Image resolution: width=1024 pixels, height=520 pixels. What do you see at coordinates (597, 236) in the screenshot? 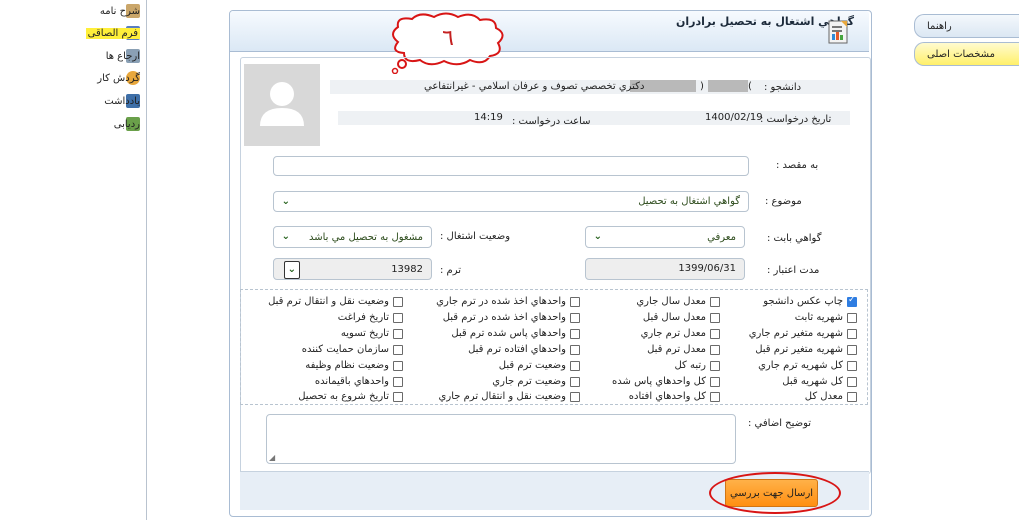
I see `chevron-down-icon: ⌄` at bounding box center [597, 236].